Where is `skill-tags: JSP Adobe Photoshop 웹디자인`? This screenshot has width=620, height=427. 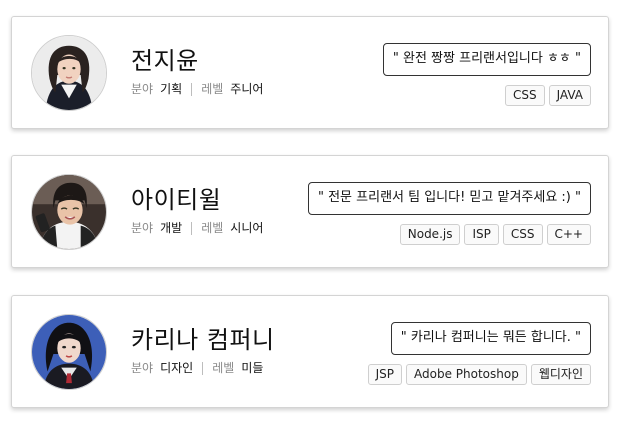 skill-tags: JSP Adobe Photoshop 웹디자인 is located at coordinates (479, 374).